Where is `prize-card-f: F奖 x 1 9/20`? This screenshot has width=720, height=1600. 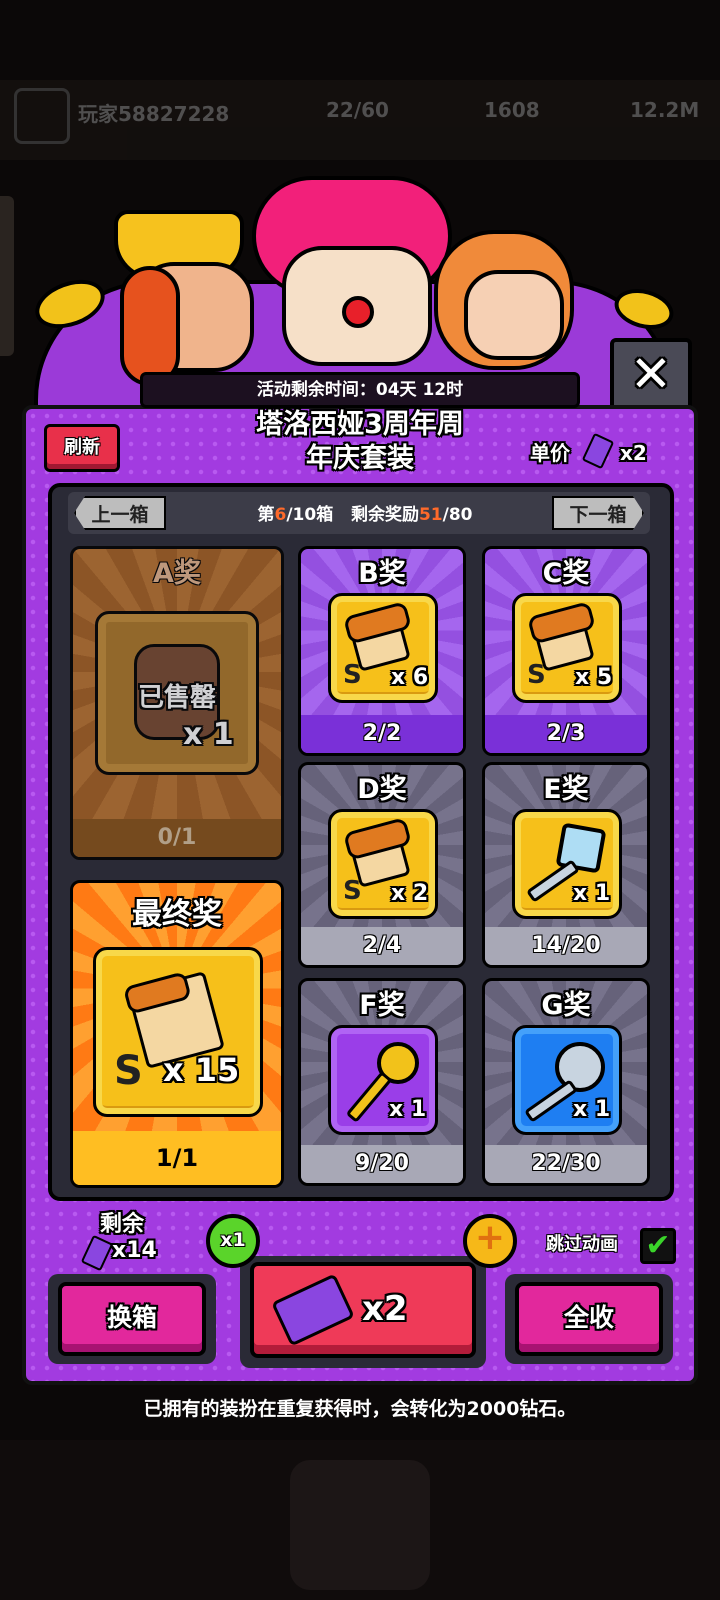
prize-card-f: F奖 x 1 9/20 is located at coordinates (382, 1082).